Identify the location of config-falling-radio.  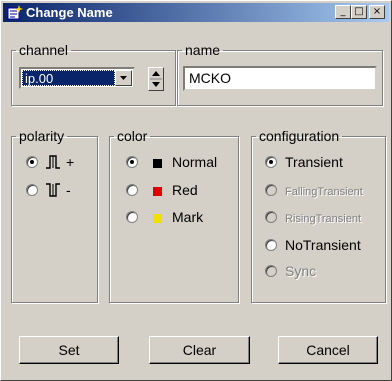
(271, 190).